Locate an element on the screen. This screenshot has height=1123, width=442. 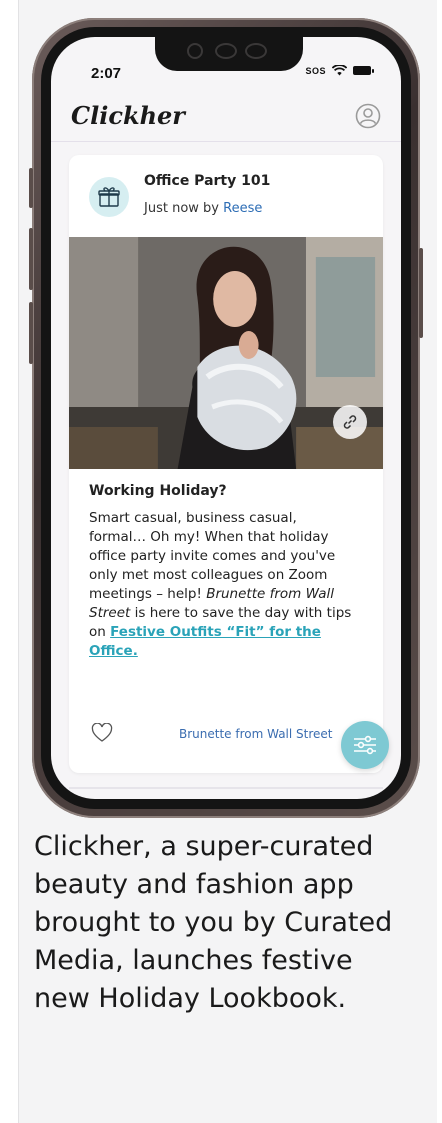
filter-button is located at coordinates (365, 745).